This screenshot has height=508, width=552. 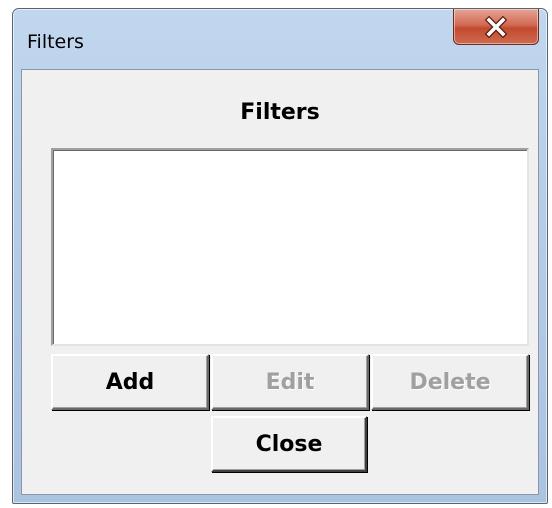 What do you see at coordinates (280, 39) in the screenshot?
I see `title-bar: Filters` at bounding box center [280, 39].